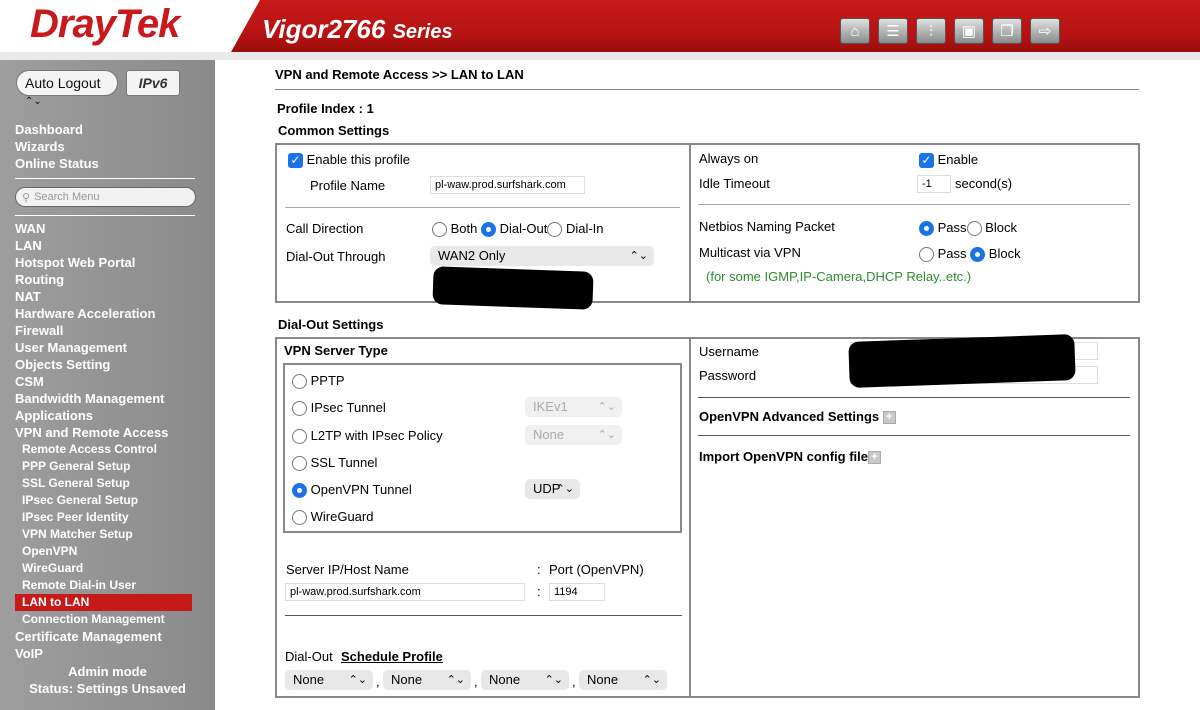 The width and height of the screenshot is (1200, 710). I want to click on username-label: Username, so click(729, 351).